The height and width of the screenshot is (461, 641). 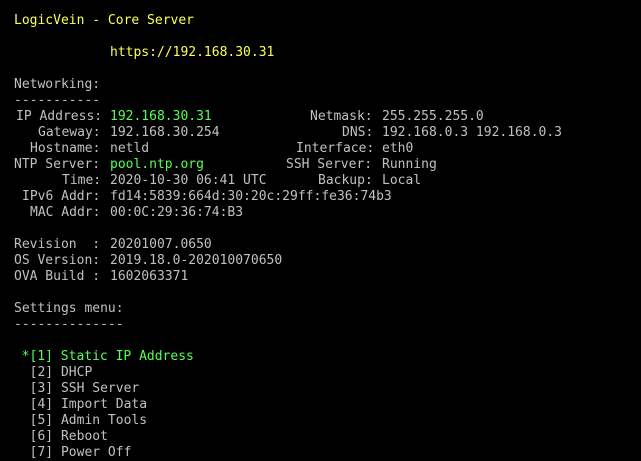 What do you see at coordinates (358, 132) in the screenshot?
I see `dns-label: DNS:` at bounding box center [358, 132].